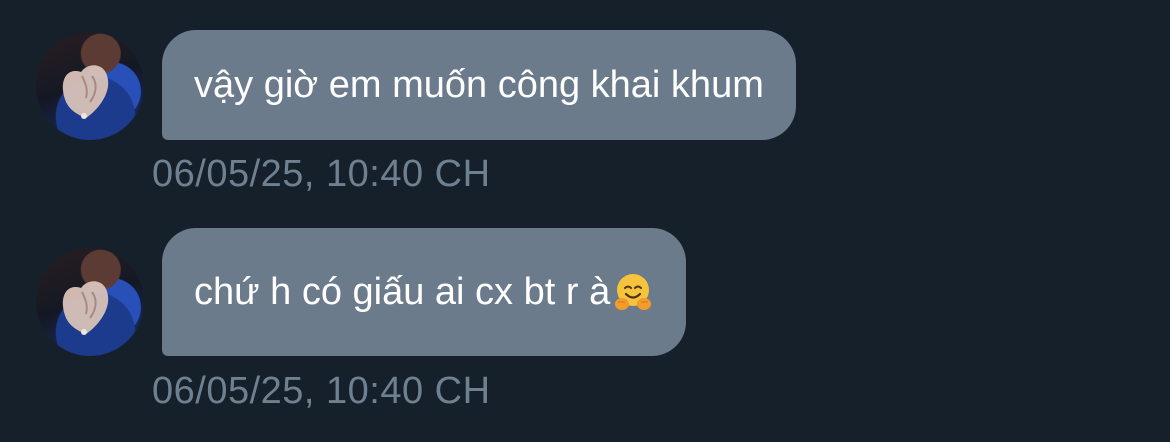  Describe the element at coordinates (260, 2) in the screenshot. I see `previous-message-timestamp-fragment: ▪ ▪ ▪ ▪ ▪ ▪ ▪ ▪` at that location.